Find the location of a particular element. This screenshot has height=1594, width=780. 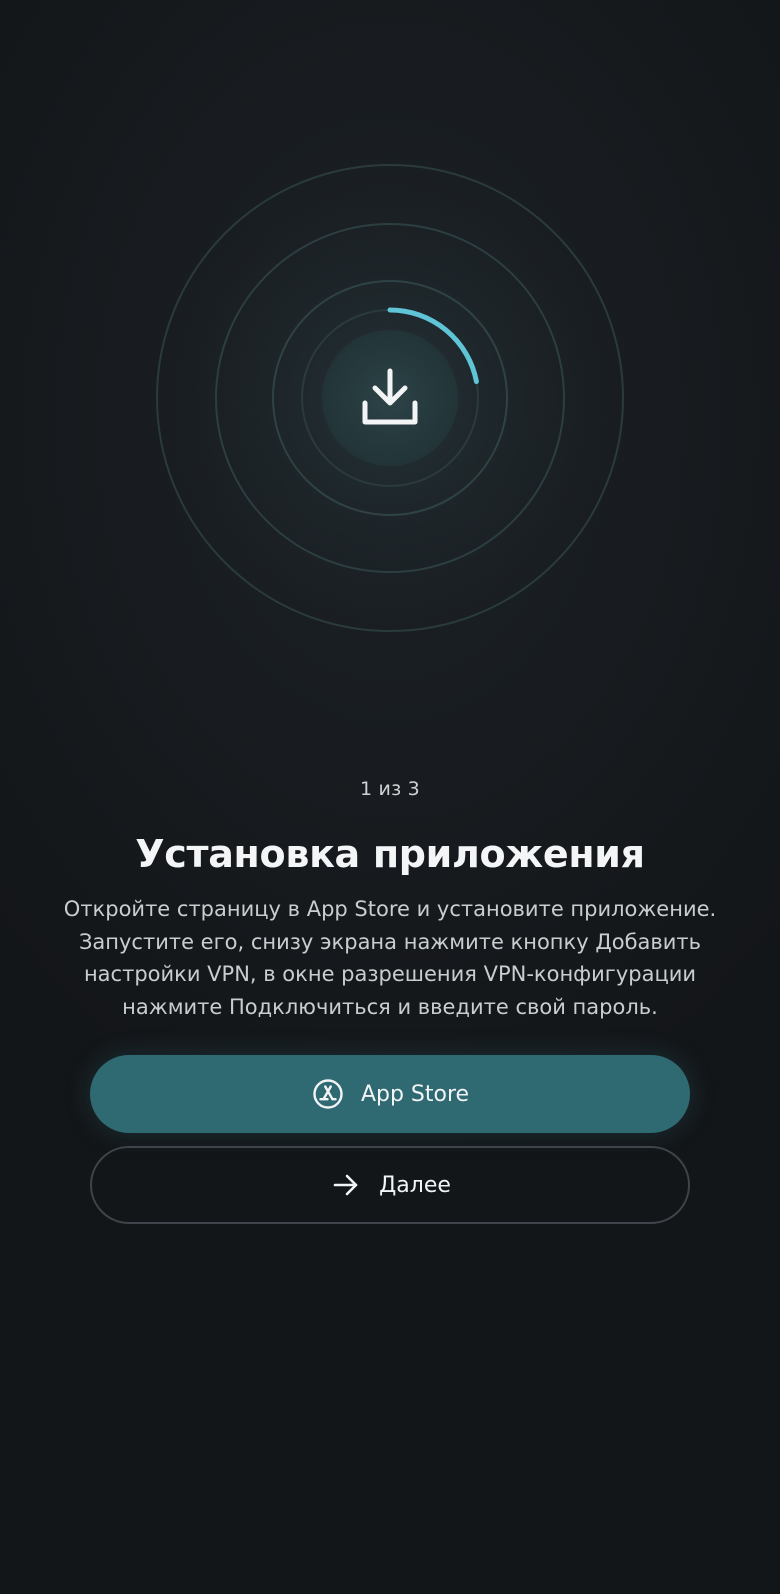

next-button: Далее is located at coordinates (390, 1185).